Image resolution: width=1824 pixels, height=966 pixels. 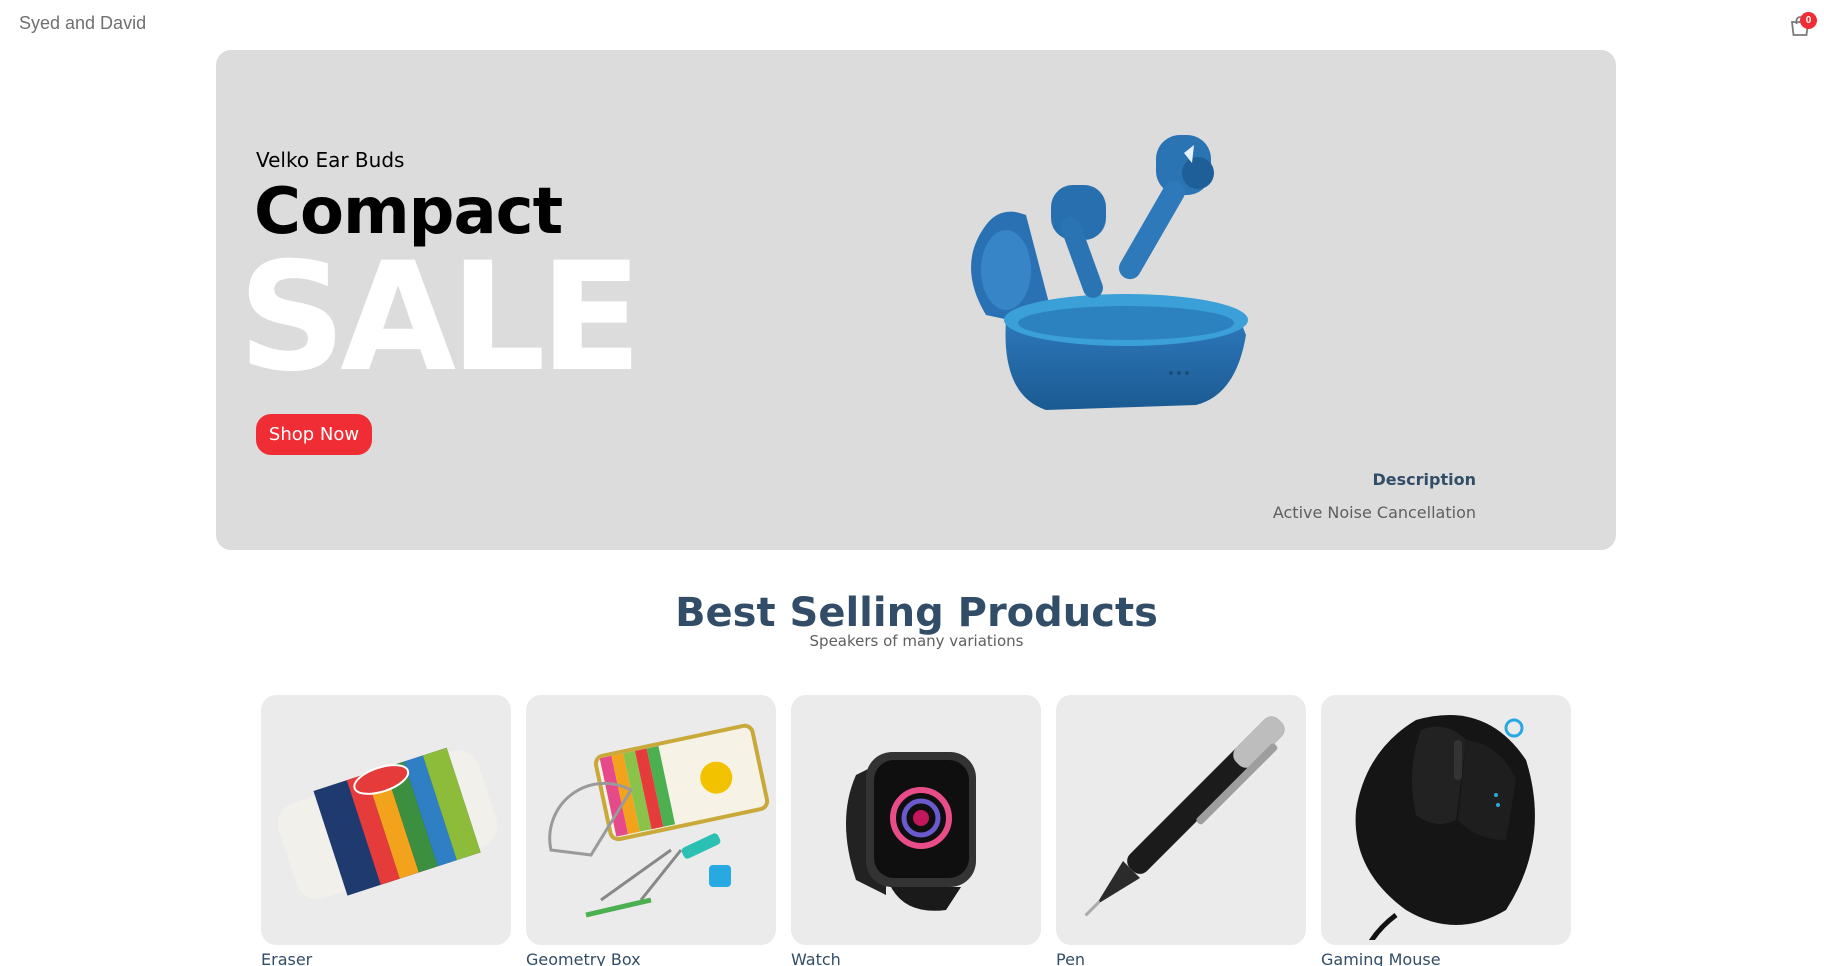 What do you see at coordinates (1374, 512) in the screenshot?
I see `description-text: Active Noise Cancellation` at bounding box center [1374, 512].